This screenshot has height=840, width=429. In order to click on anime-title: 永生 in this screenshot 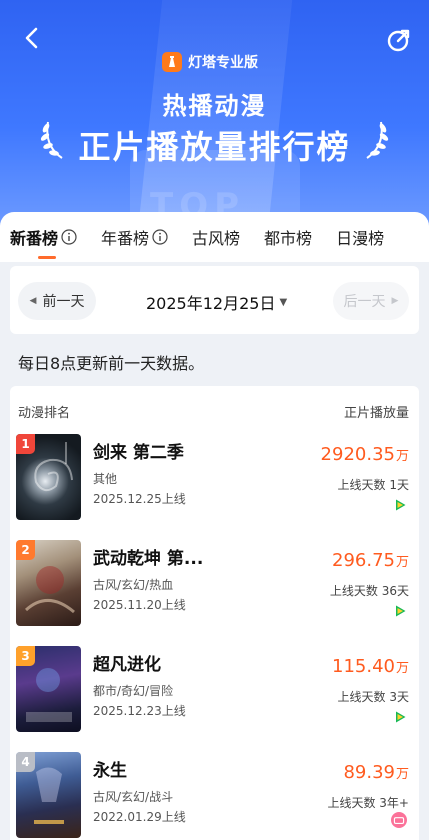, I will do `click(110, 771)`.